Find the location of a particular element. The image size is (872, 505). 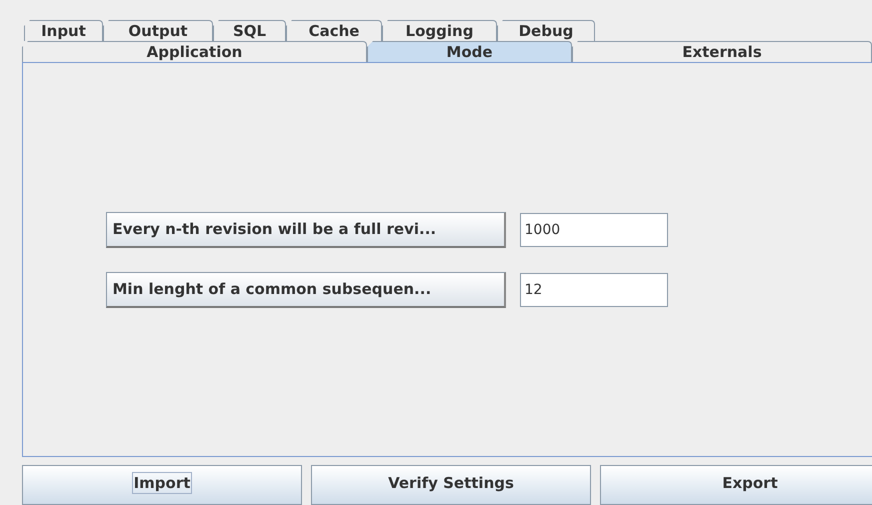

focus-outline: Import is located at coordinates (162, 483).